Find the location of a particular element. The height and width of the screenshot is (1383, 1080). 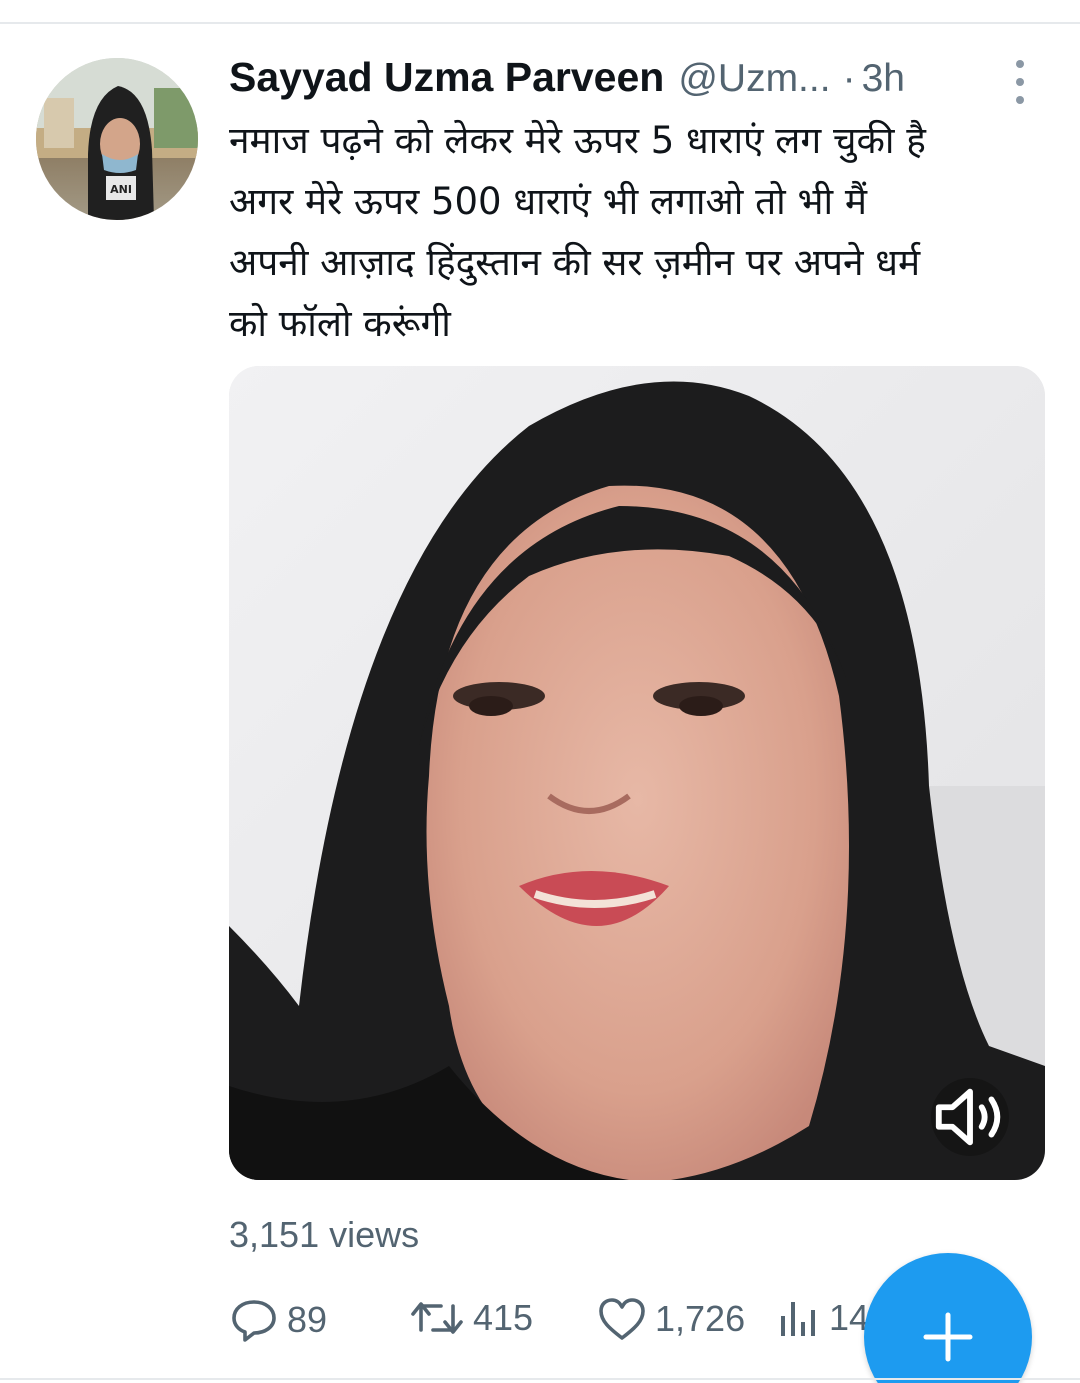

tweet-header: Sayyad Uzma Parveen @Uzm... · 3h is located at coordinates (567, 79).